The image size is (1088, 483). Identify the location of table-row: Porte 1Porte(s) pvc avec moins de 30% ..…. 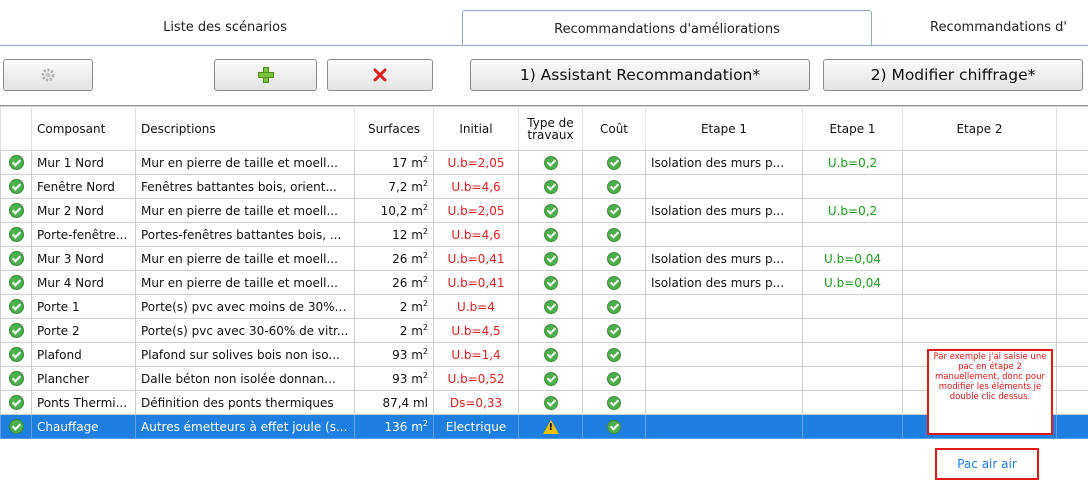
(544, 307).